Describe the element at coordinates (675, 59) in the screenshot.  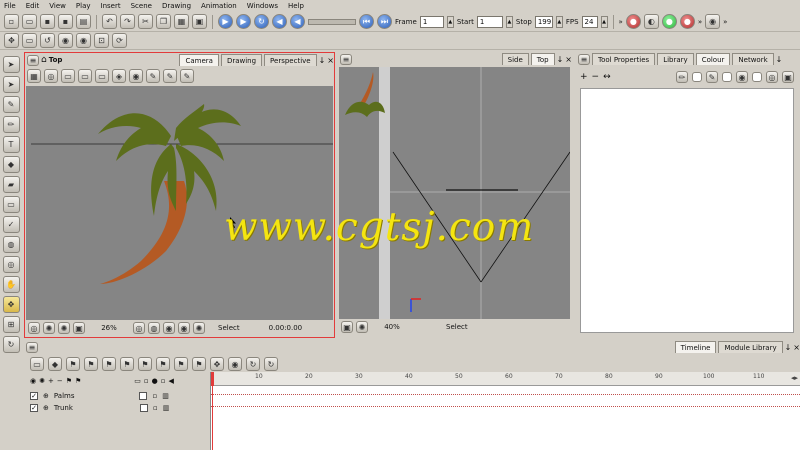
I see `tab-library: Library` at that location.